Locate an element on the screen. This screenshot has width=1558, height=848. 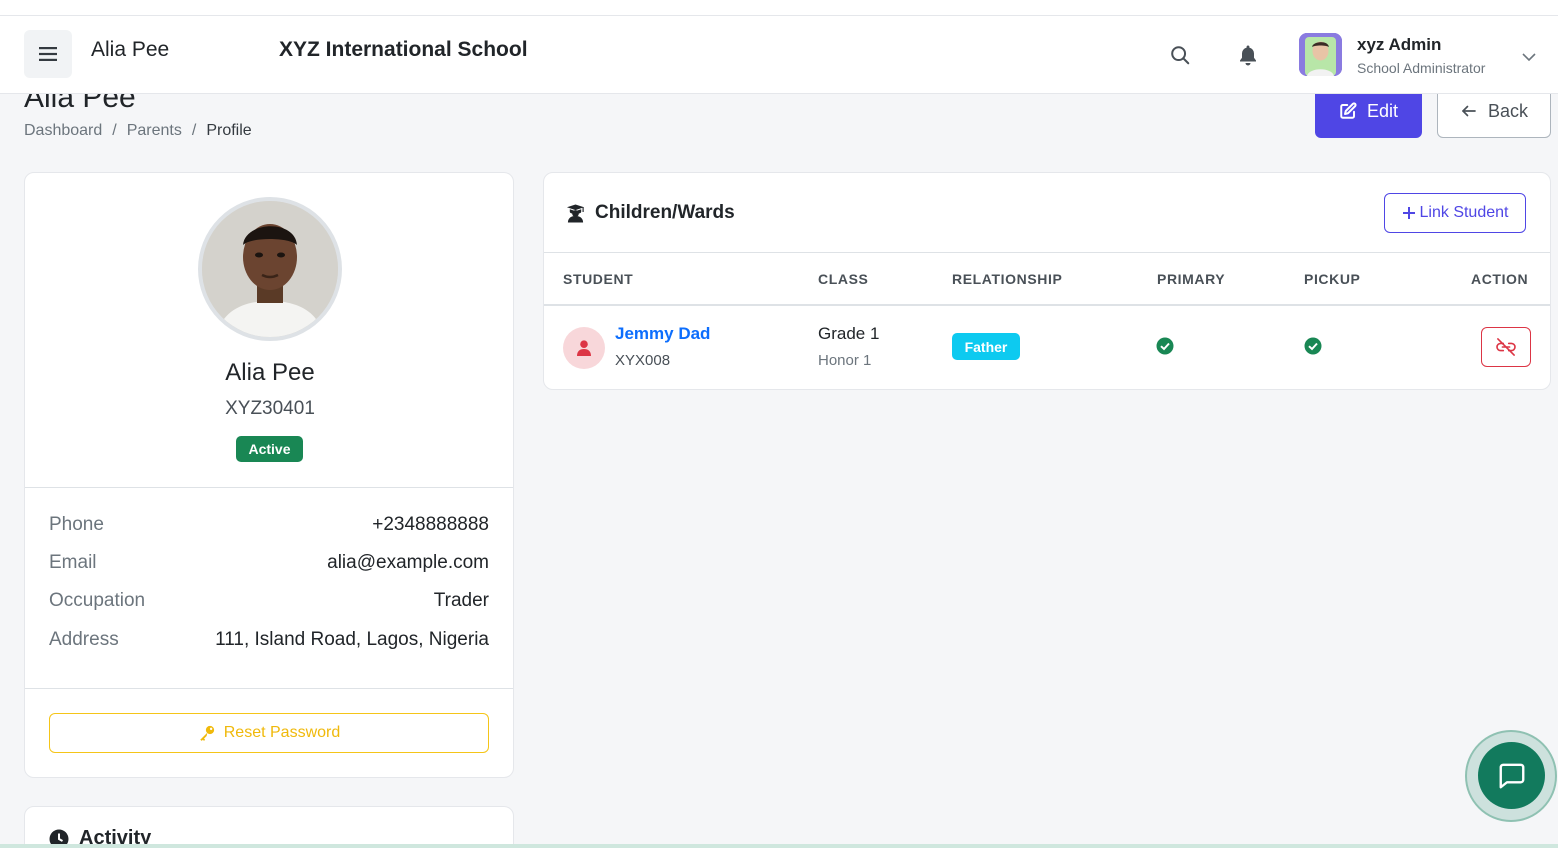
header-pickup: PICKUP is located at coordinates (1332, 279).